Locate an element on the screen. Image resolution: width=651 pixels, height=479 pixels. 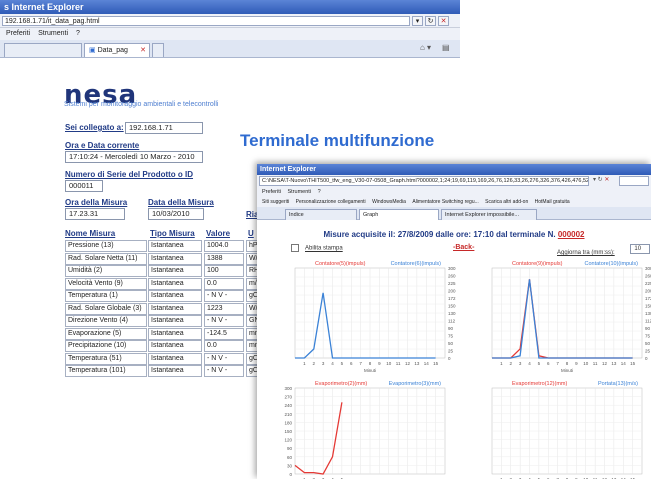
address-input: 192.168.1.71/it_data_pag.html is located at coordinates (206, 21).